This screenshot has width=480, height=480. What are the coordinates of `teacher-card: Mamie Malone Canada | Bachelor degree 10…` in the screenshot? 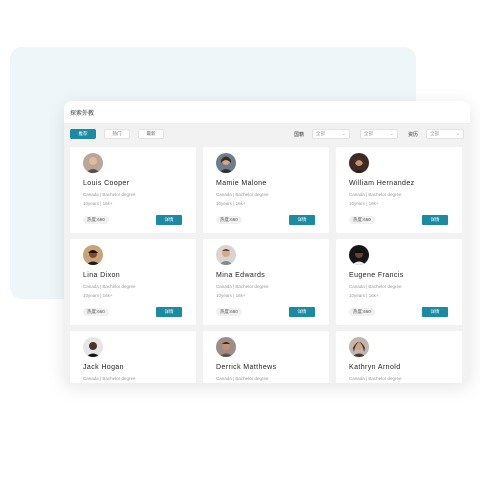 It's located at (266, 190).